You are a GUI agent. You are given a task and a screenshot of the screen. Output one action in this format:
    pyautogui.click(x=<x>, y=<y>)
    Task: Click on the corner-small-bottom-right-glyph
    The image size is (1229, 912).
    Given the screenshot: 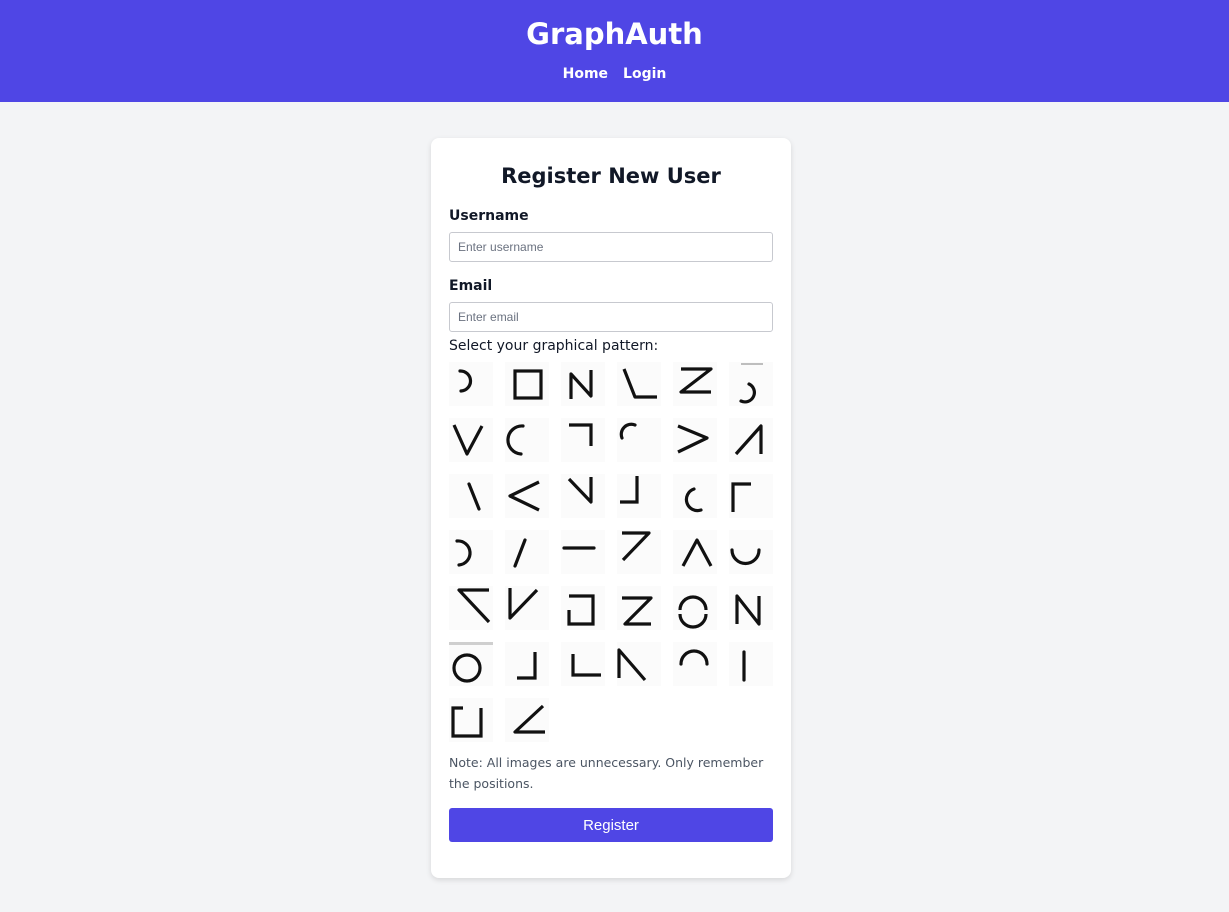 What is the action you would take?
    pyautogui.click(x=527, y=666)
    